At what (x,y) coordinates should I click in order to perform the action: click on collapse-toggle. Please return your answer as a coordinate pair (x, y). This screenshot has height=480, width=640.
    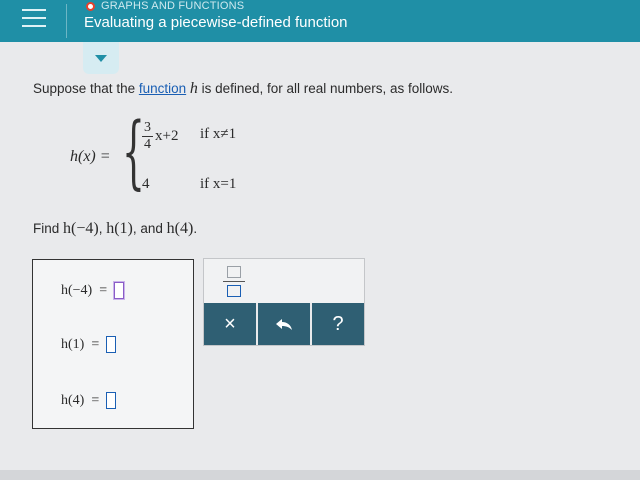
    Looking at the image, I should click on (101, 58).